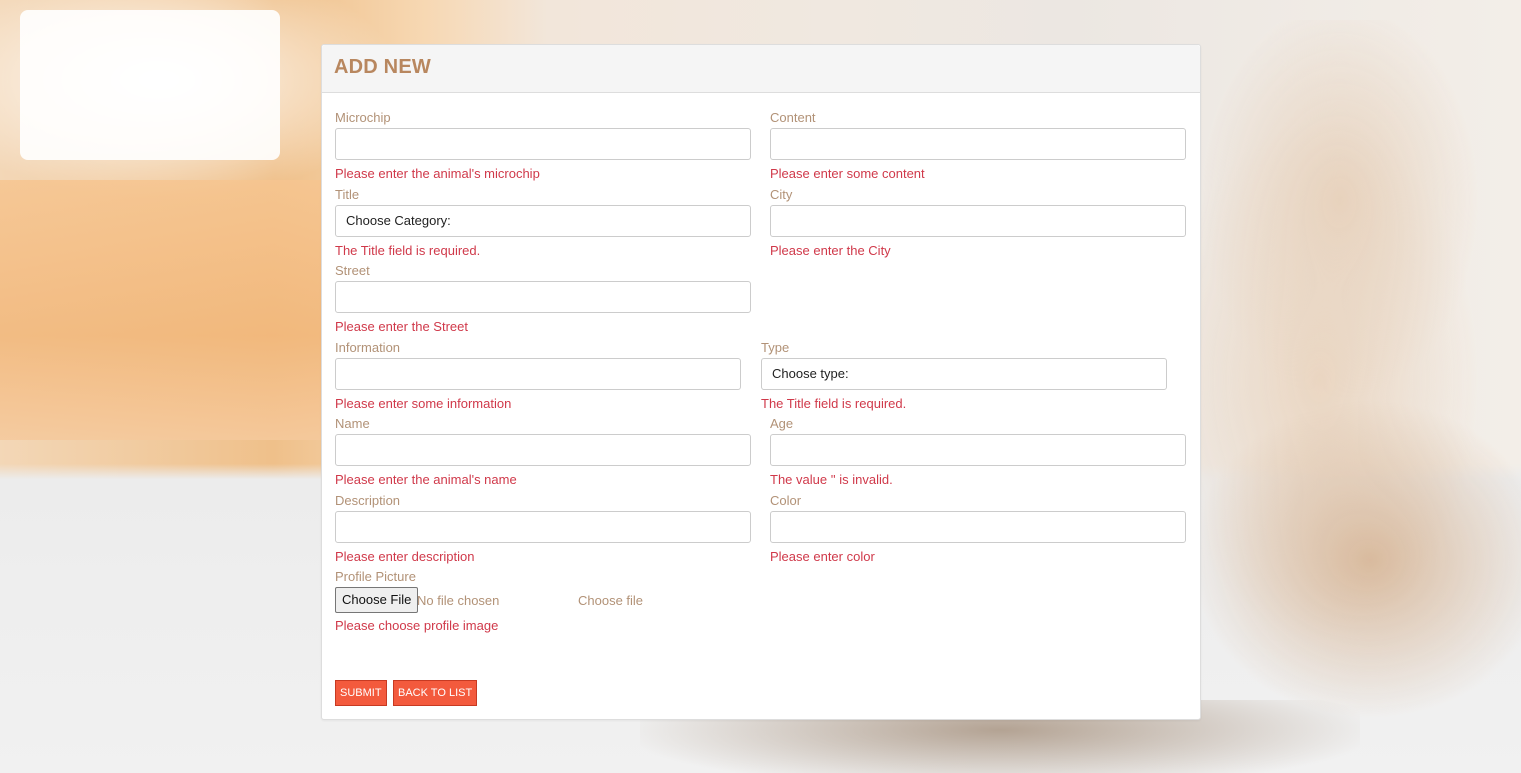  What do you see at coordinates (417, 625) in the screenshot?
I see `profile-picture-error: Please choose profile image` at bounding box center [417, 625].